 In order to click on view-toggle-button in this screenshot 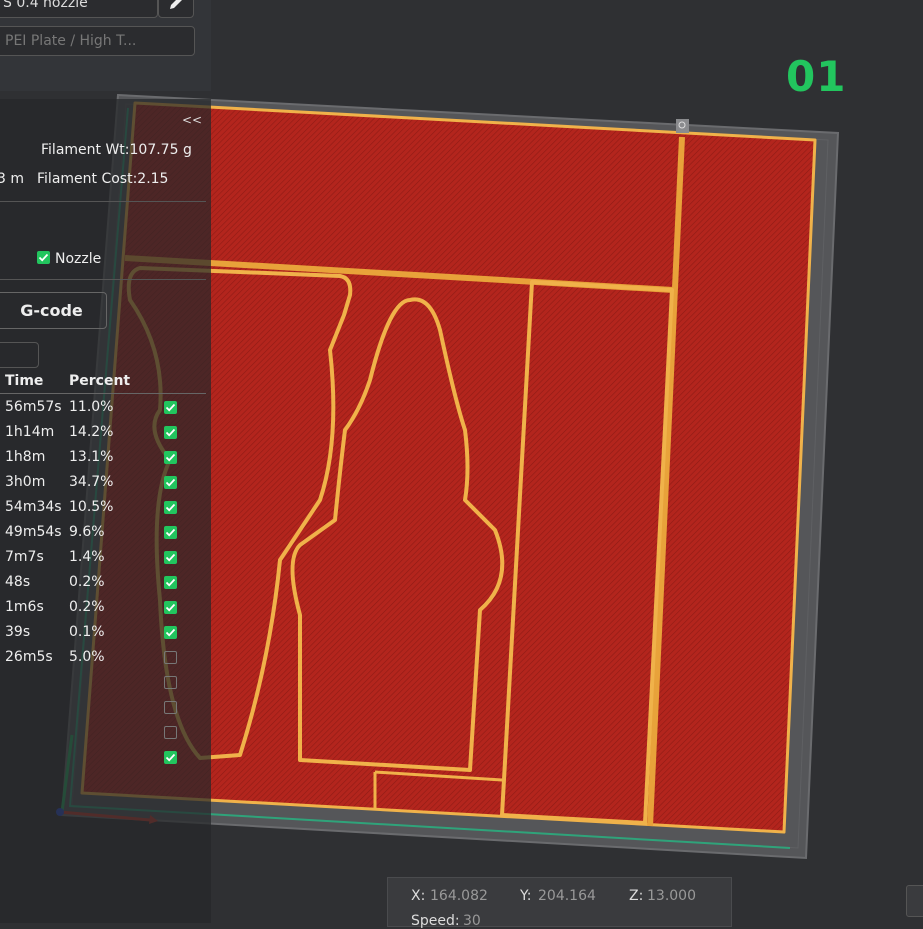, I will do `click(914, 901)`.